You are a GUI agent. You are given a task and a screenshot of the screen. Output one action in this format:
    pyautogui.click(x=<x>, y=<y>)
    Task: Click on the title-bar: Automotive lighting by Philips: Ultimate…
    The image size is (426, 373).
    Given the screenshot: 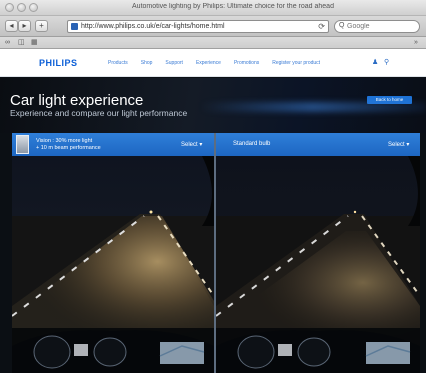 What is the action you would take?
    pyautogui.click(x=213, y=8)
    